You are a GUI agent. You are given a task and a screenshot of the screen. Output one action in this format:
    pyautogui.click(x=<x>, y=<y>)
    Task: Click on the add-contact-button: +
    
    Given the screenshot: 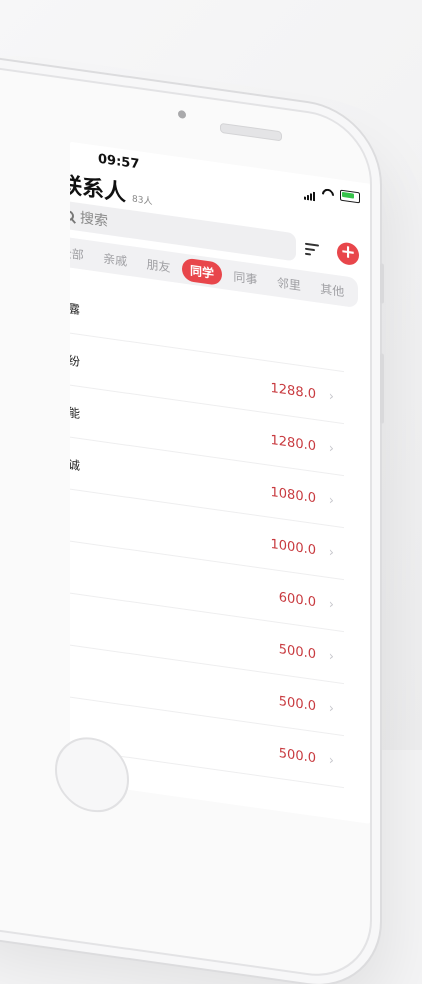 What is the action you would take?
    pyautogui.click(x=348, y=253)
    